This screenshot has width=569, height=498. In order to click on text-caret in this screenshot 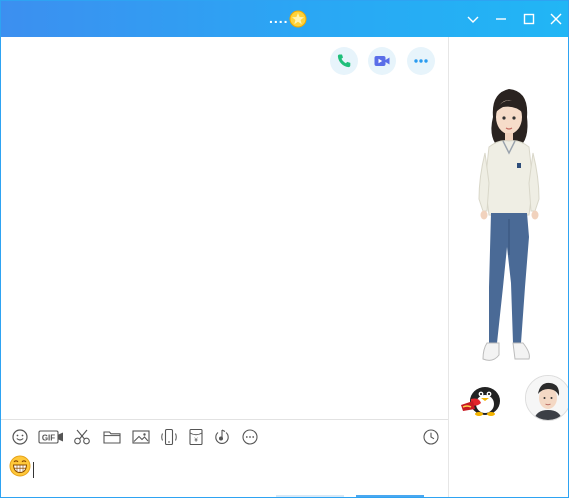, I will do `click(33, 470)`.